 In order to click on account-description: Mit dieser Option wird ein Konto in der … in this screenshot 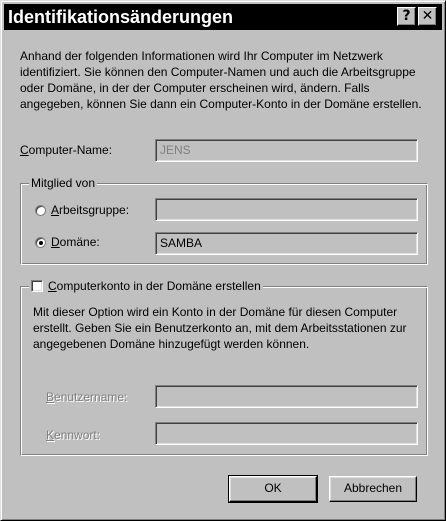, I will do `click(220, 328)`.